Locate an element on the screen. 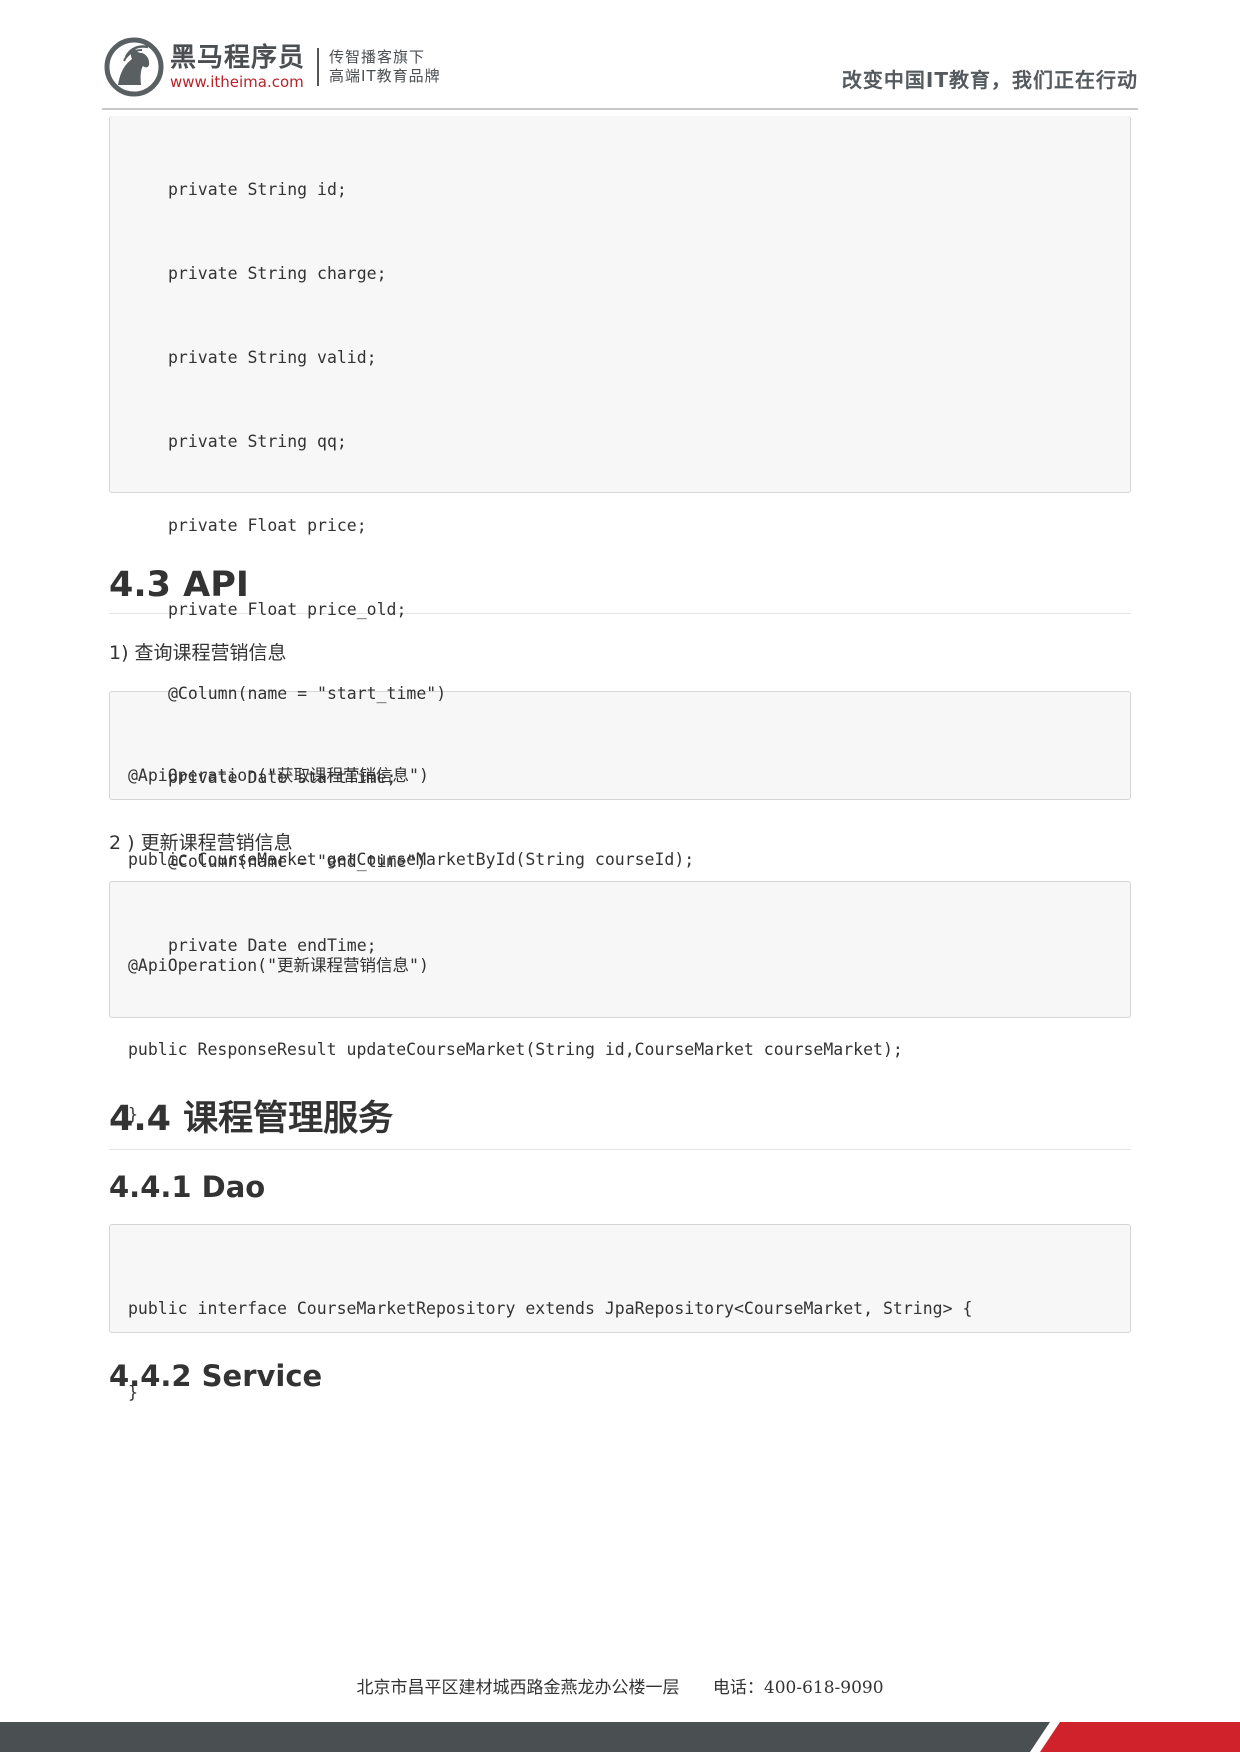  code-line: private String qq; is located at coordinates (257, 441).